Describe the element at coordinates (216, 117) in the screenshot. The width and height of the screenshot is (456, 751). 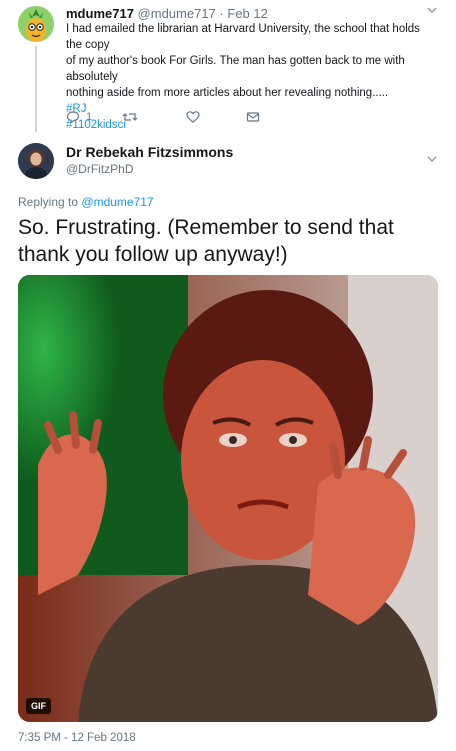
I see `like-button` at that location.